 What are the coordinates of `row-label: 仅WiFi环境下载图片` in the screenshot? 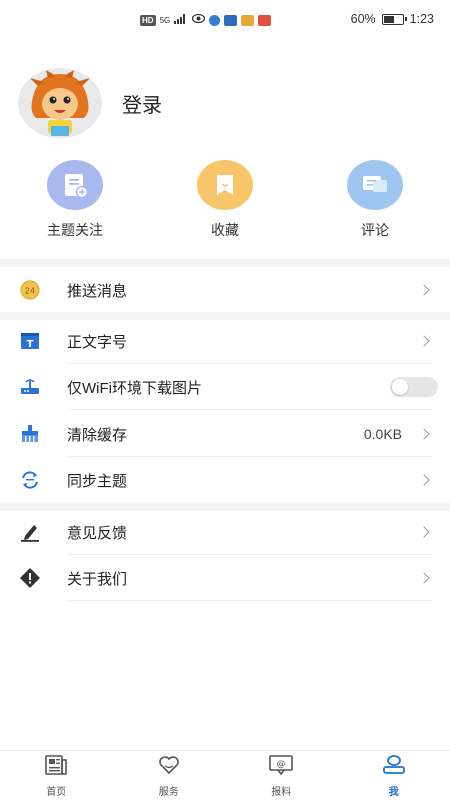 It's located at (134, 388).